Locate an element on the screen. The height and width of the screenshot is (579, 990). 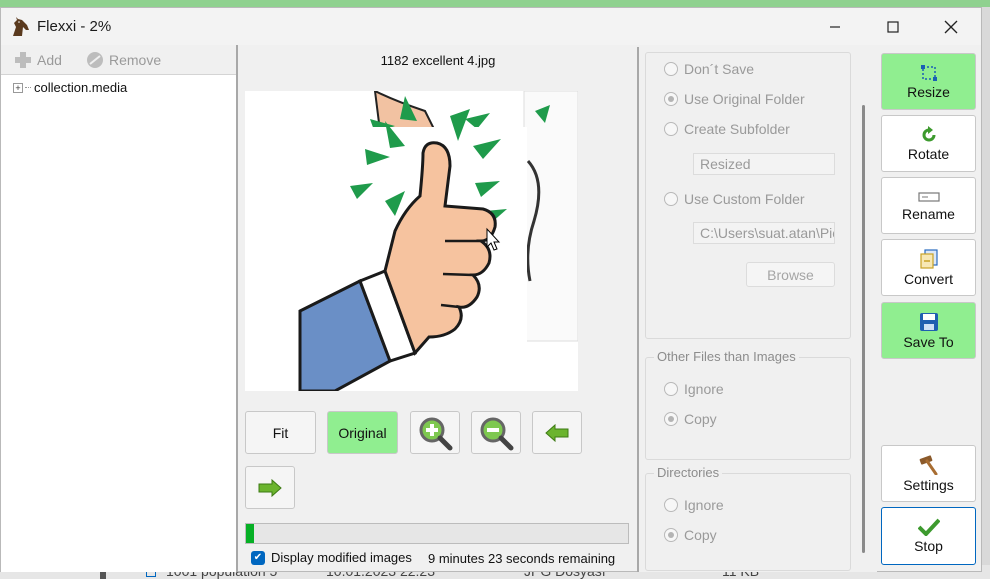
resize-label: Resize is located at coordinates (928, 91).